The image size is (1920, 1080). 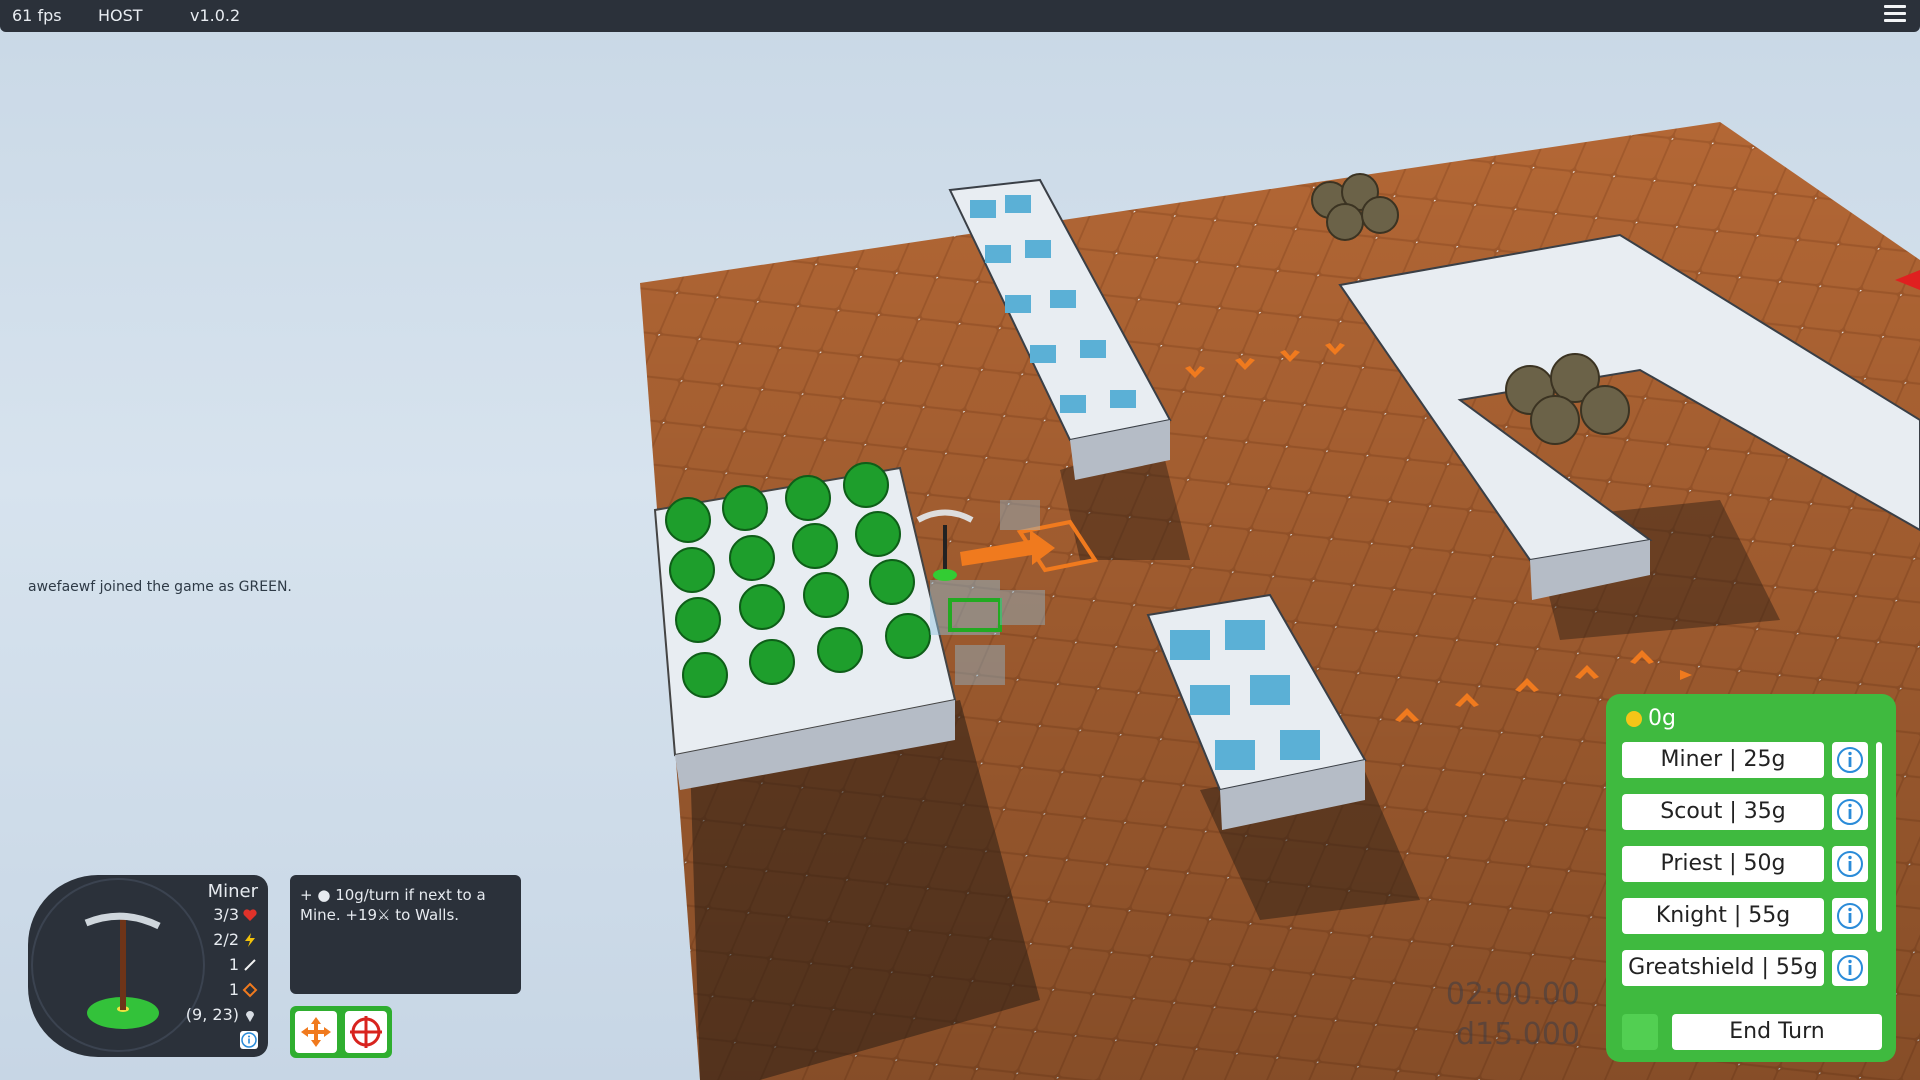 I want to click on energy-value: 2/2, so click(x=226, y=939).